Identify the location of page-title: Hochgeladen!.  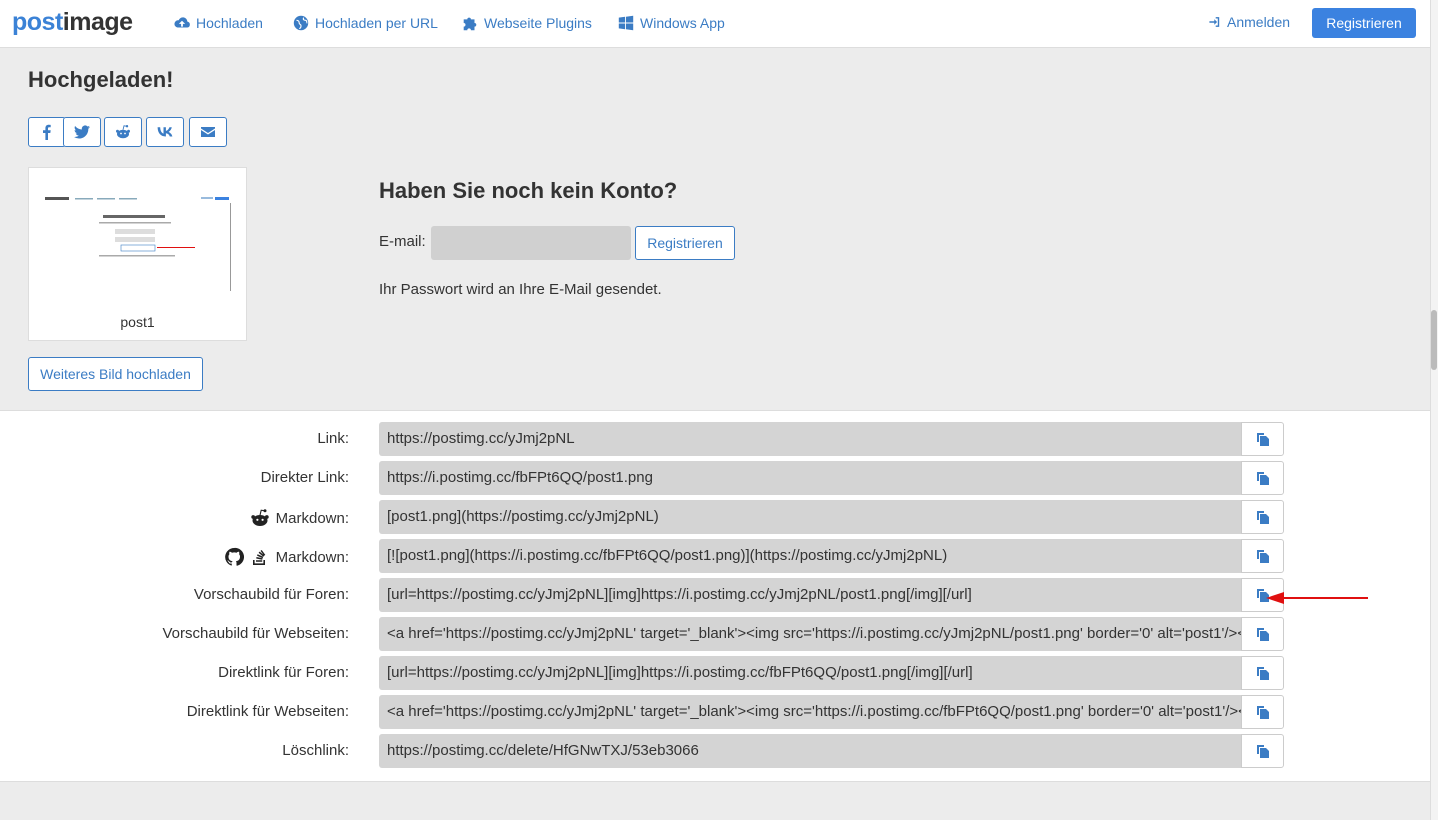
(101, 79).